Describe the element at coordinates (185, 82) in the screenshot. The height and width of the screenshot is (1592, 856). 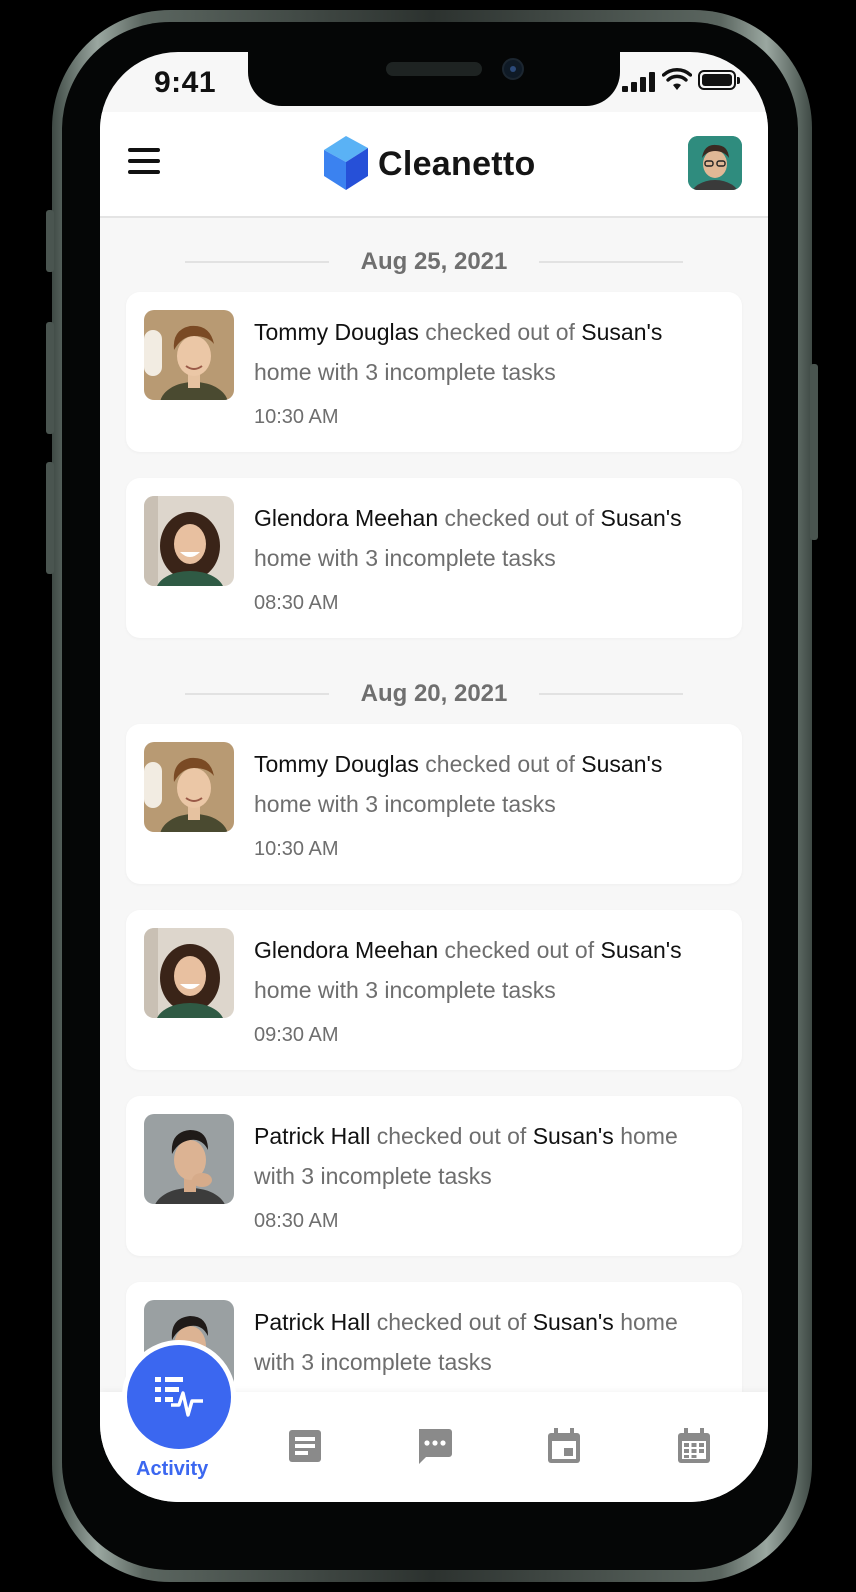
I see `status-time: 9:41` at that location.